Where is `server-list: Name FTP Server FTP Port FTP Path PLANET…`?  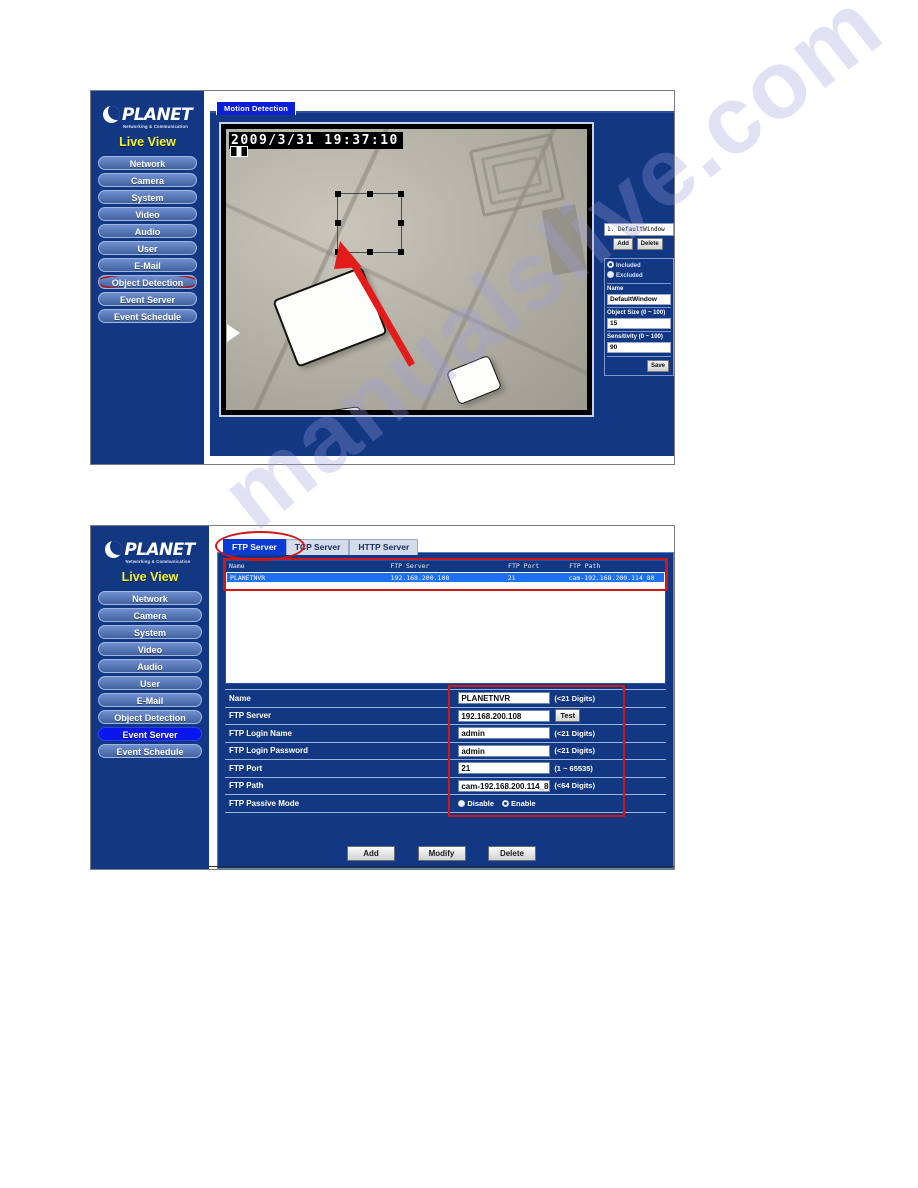 server-list: Name FTP Server FTP Port FTP Path PLANET… is located at coordinates (445, 622).